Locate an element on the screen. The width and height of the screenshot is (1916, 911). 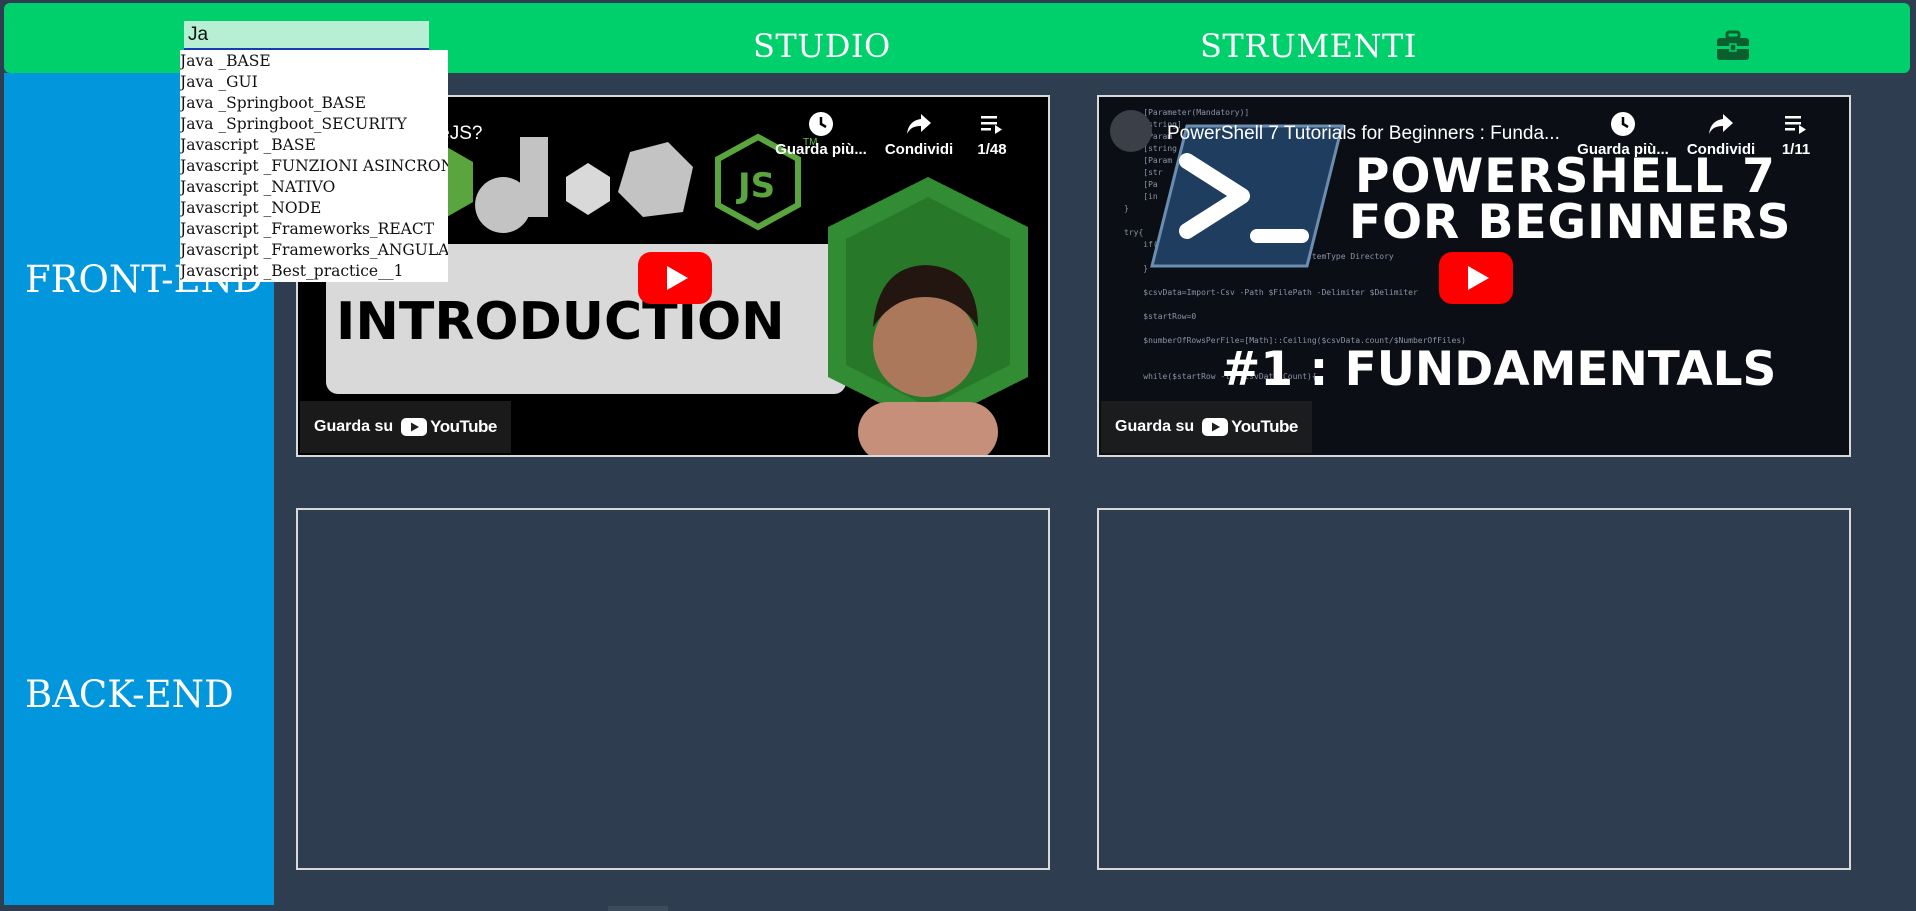
suggestion-item: Java _BASE is located at coordinates (314, 61).